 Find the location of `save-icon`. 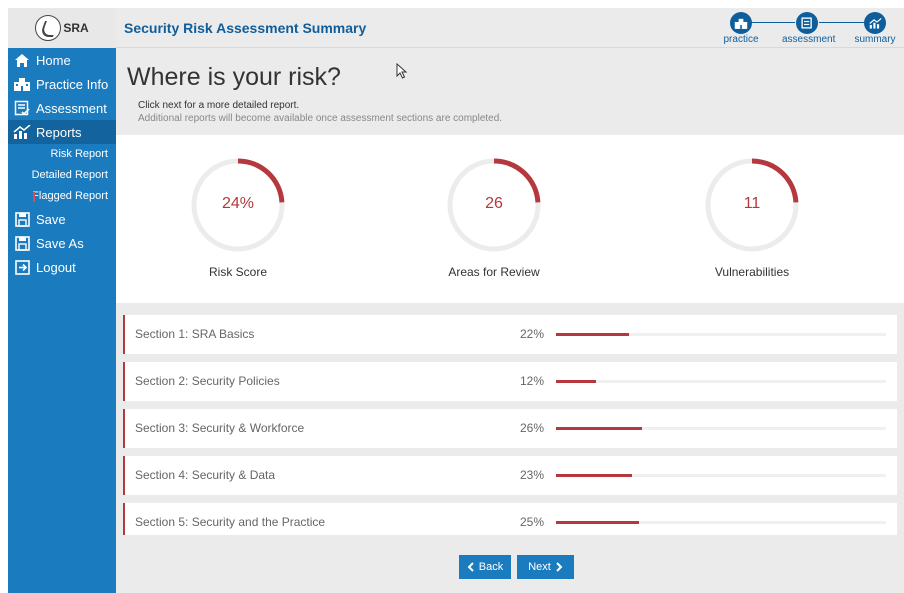

save-icon is located at coordinates (22, 219).